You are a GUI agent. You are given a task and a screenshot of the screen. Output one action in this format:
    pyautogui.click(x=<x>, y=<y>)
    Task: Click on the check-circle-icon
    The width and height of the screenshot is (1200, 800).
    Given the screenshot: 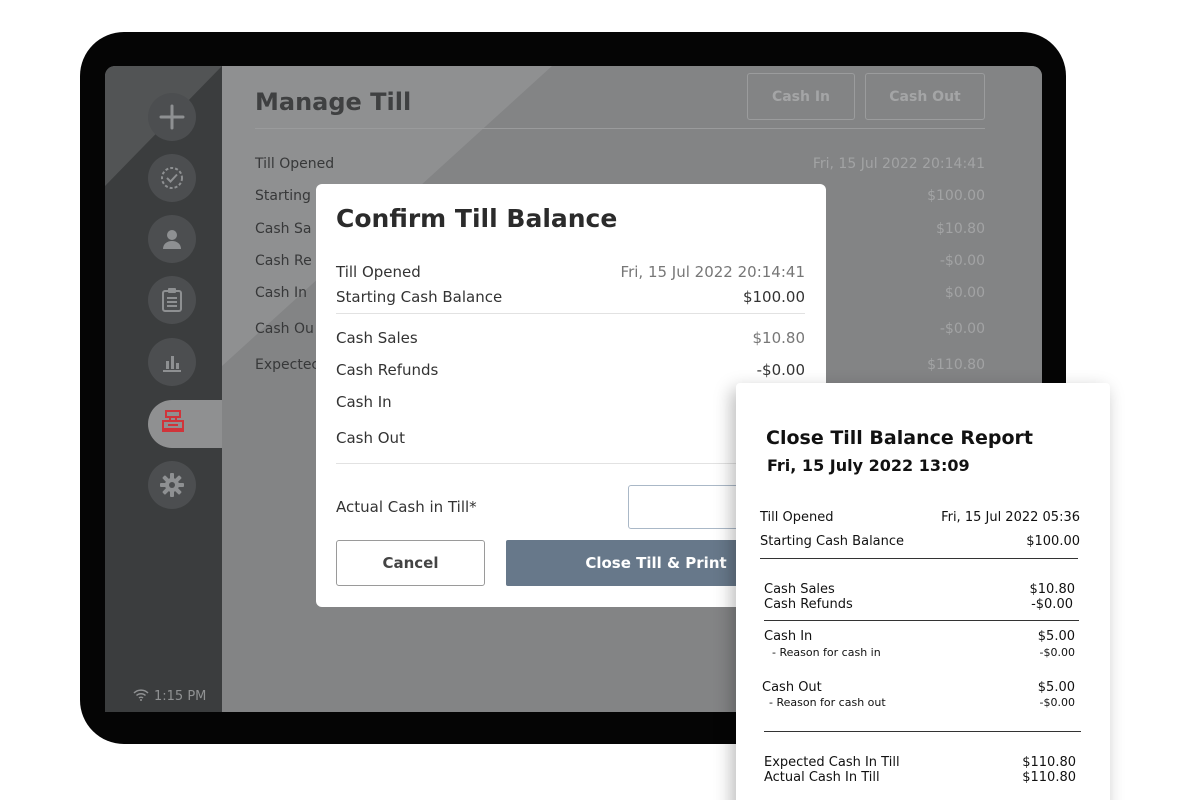 What is the action you would take?
    pyautogui.click(x=172, y=178)
    